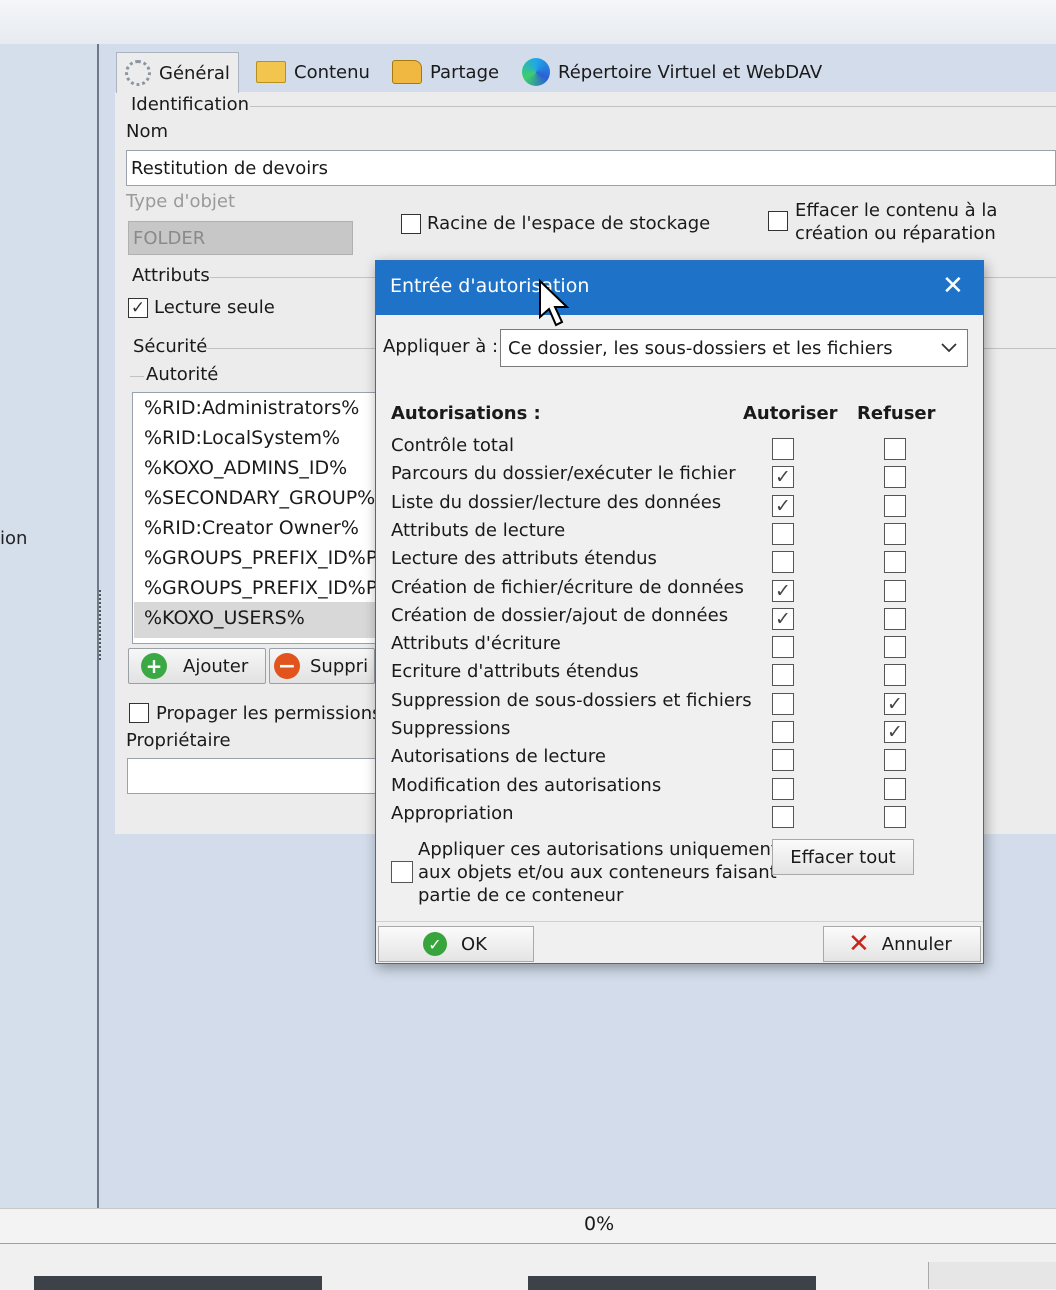 The width and height of the screenshot is (1056, 1290). Describe the element at coordinates (859, 944) in the screenshot. I see `cancel-x-icon: ✕` at that location.